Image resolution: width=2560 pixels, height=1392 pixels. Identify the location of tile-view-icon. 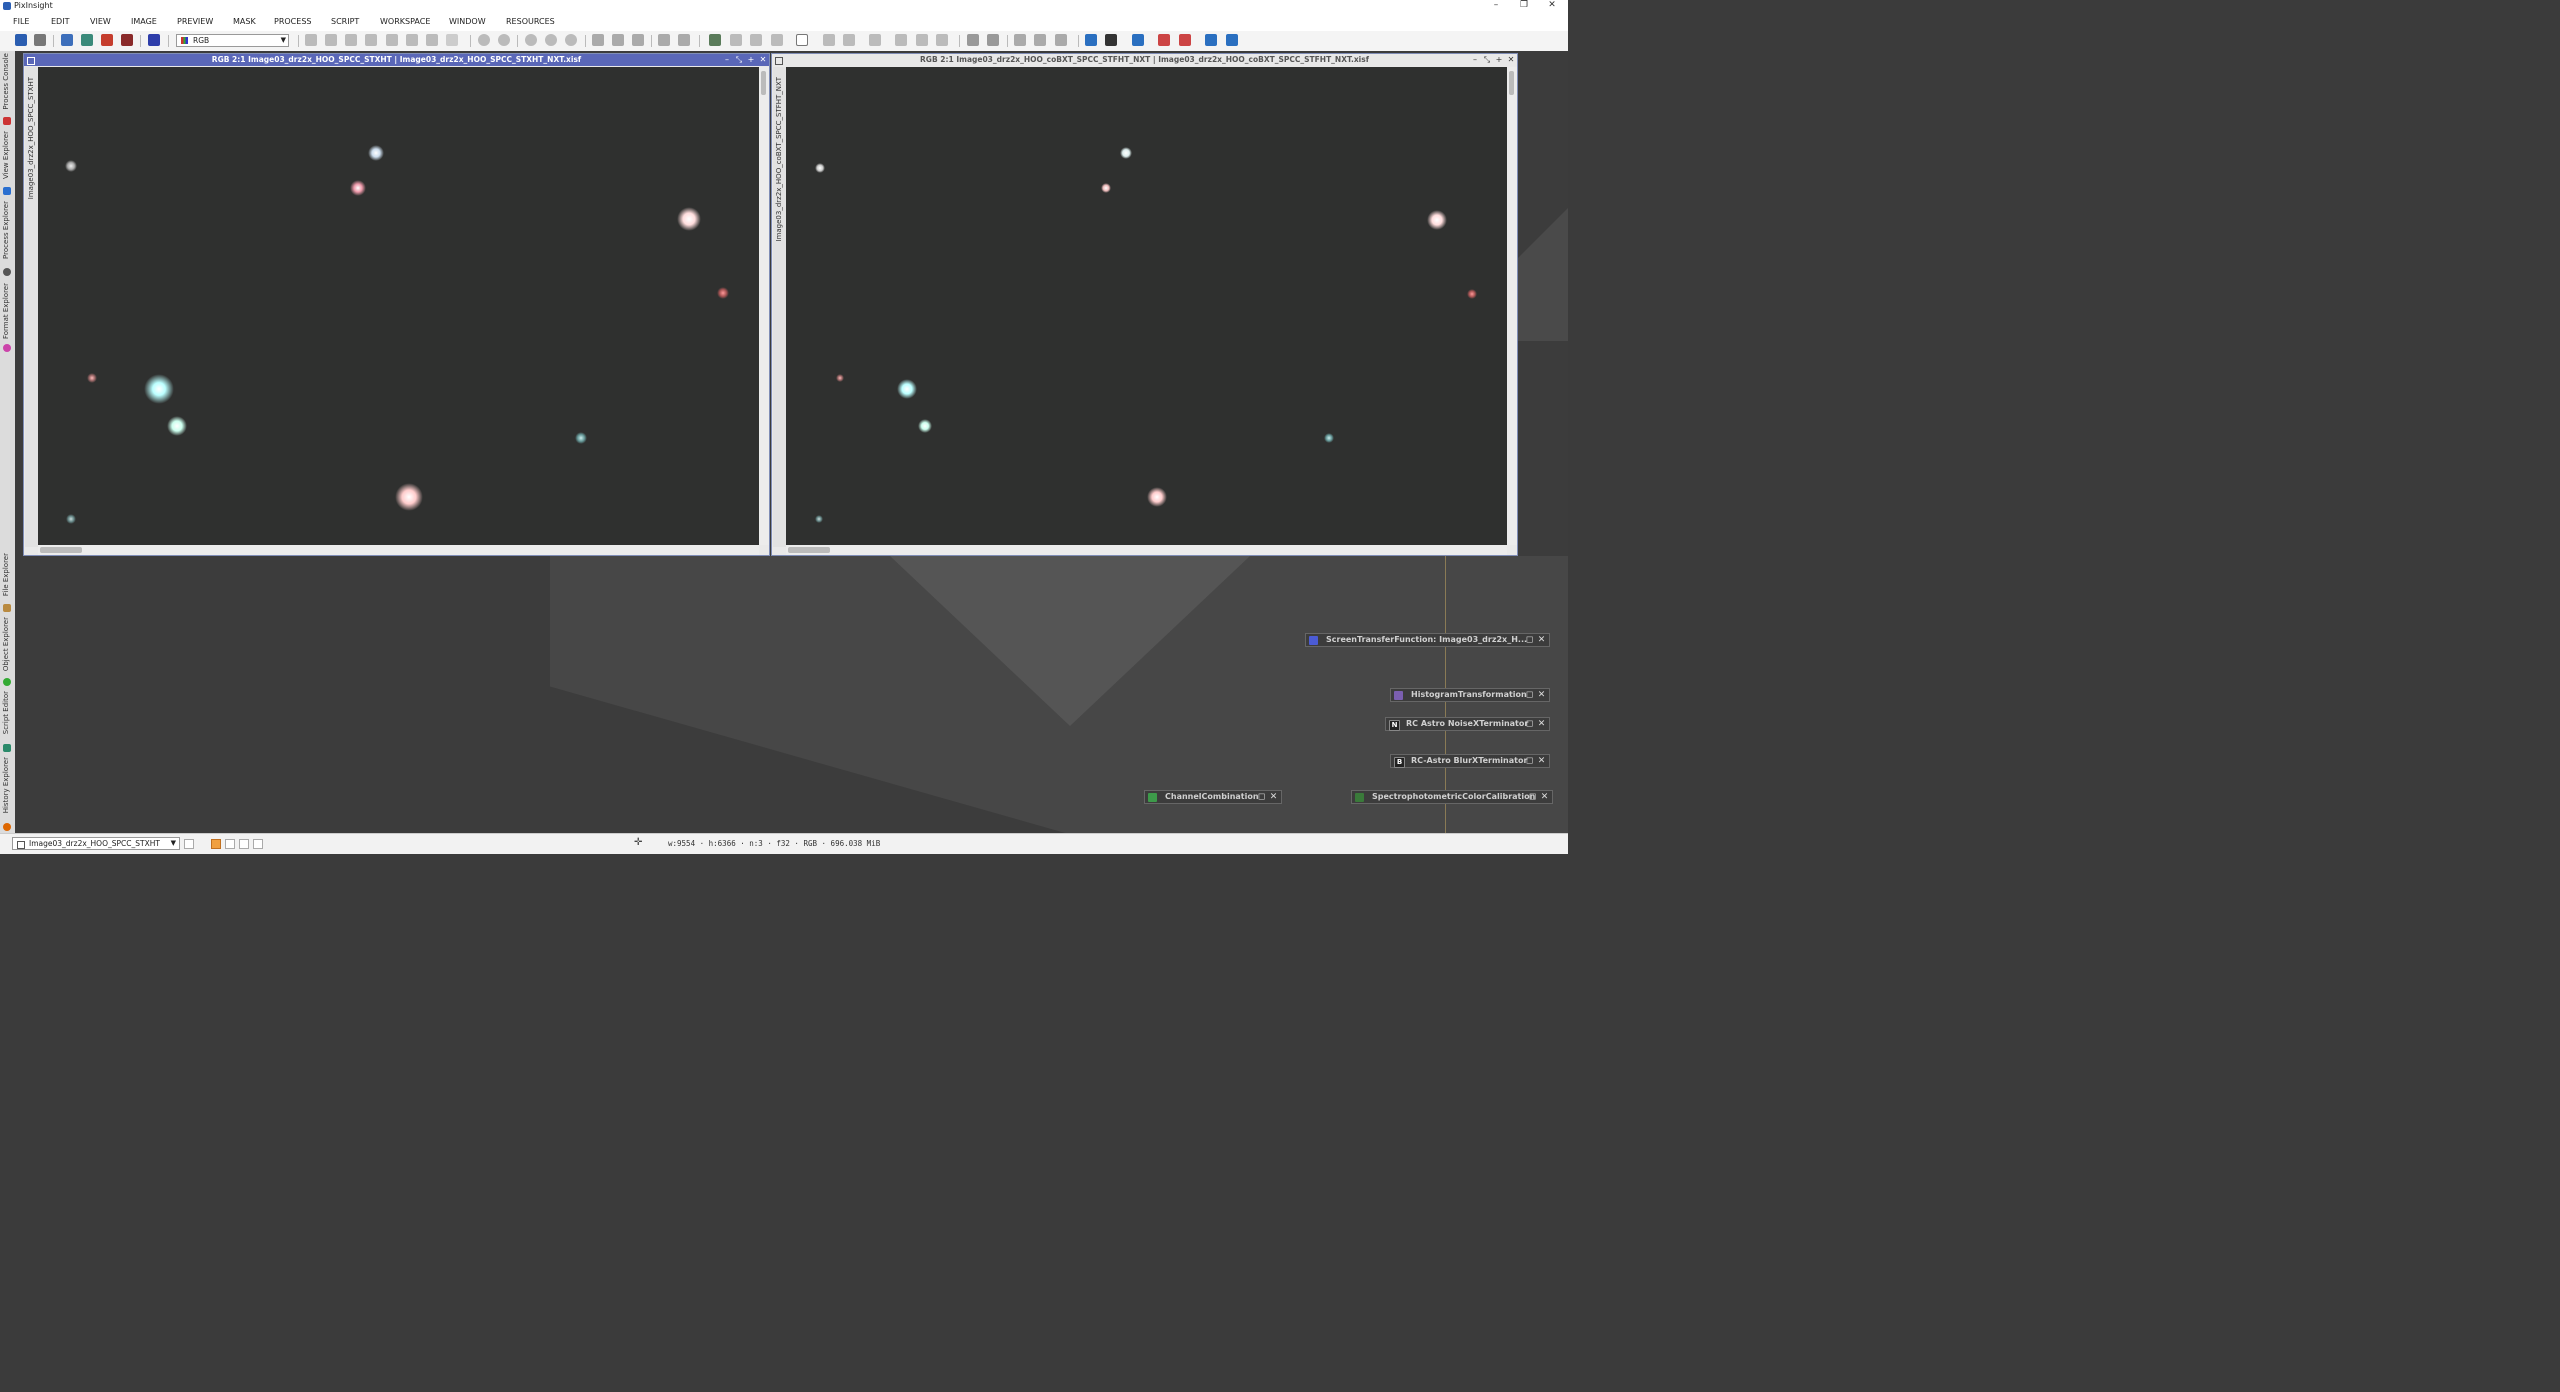
(684, 40).